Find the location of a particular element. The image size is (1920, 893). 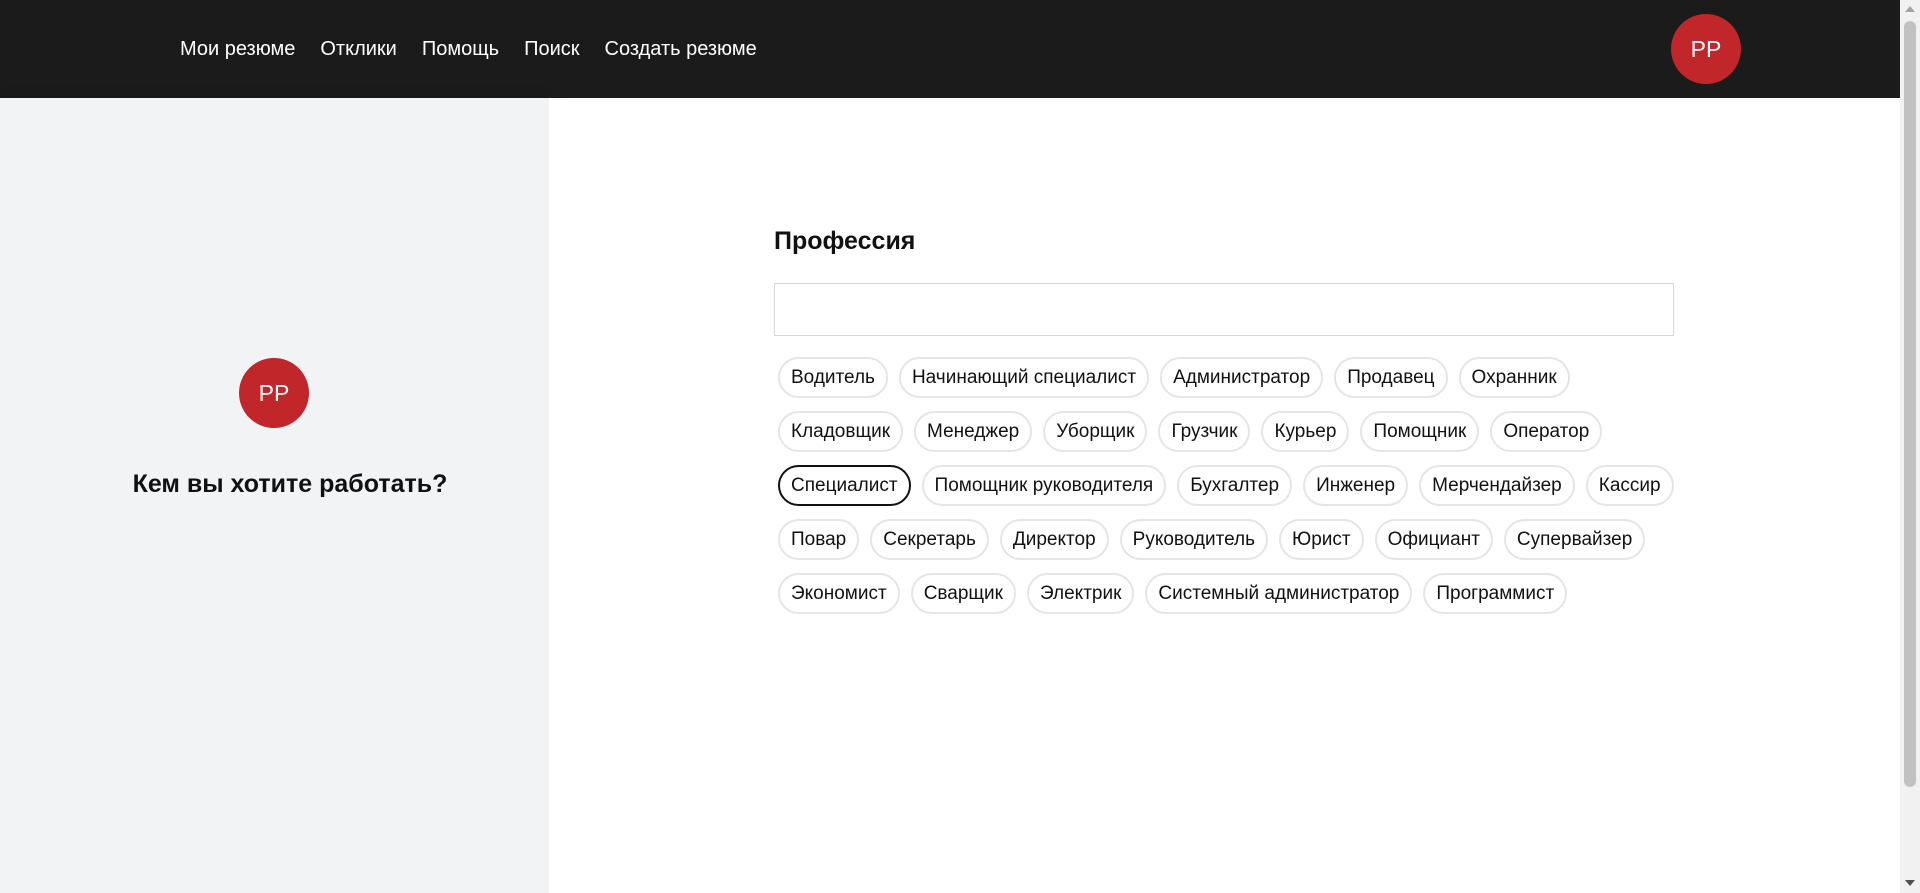

profession-chip: Экономист is located at coordinates (839, 593).